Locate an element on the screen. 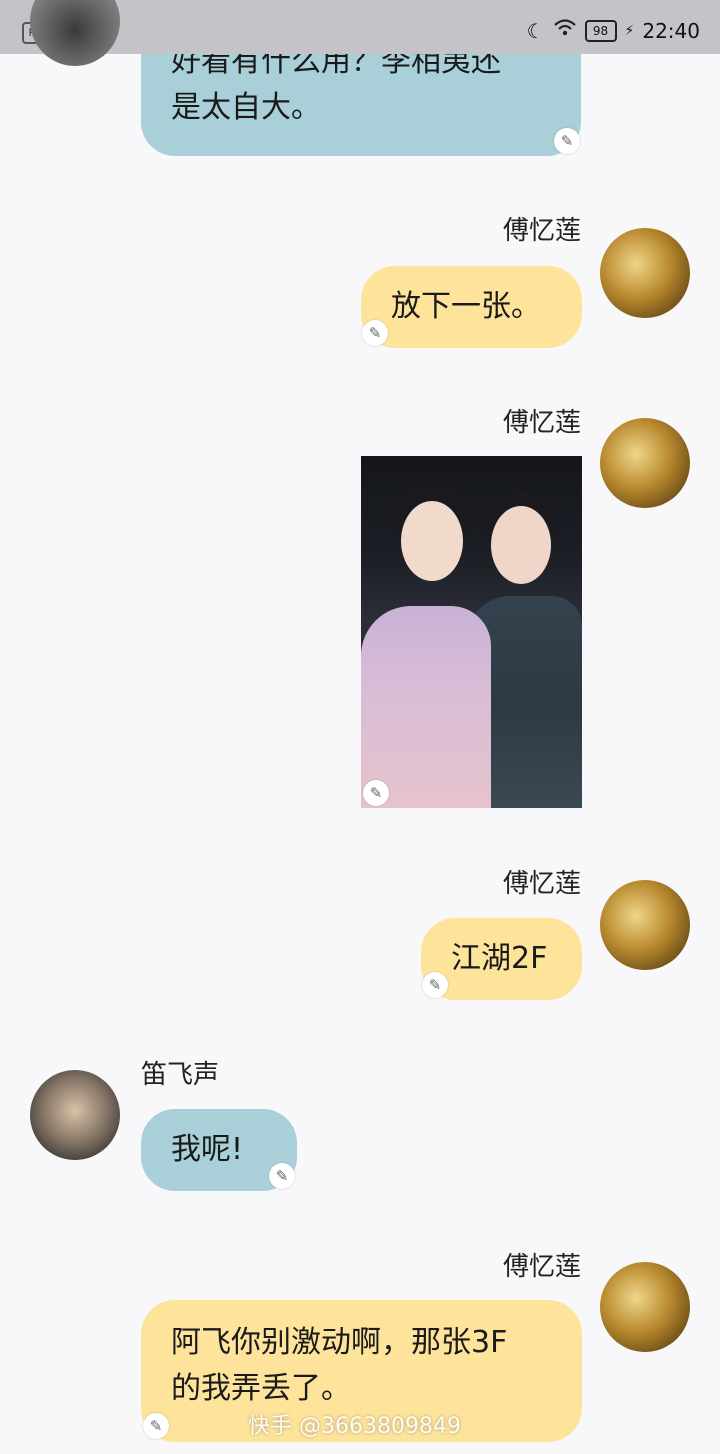 Image resolution: width=720 pixels, height=1454 pixels. message-bubble-1: 放下一张。 is located at coordinates (471, 307).